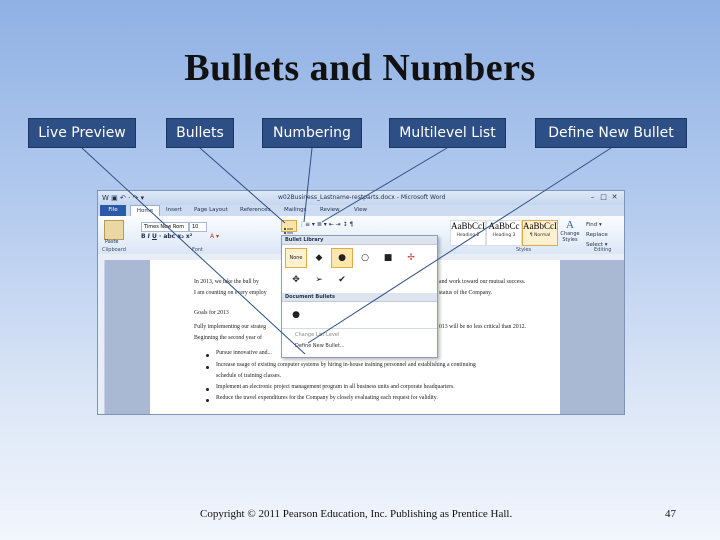 The image size is (720, 540). Describe the element at coordinates (296, 258) in the screenshot. I see `bullet-none: None` at that location.